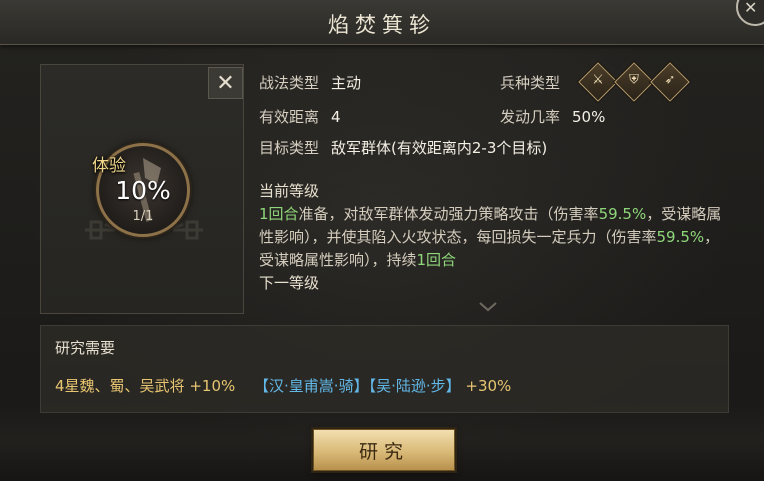  What do you see at coordinates (589, 117) in the screenshot?
I see `trigger-rate-value: 50%` at bounding box center [589, 117].